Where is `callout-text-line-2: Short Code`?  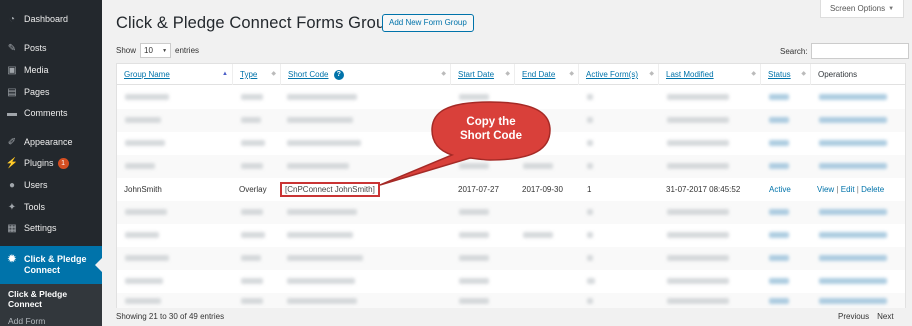
callout-text-line-2: Short Code is located at coordinates (491, 136).